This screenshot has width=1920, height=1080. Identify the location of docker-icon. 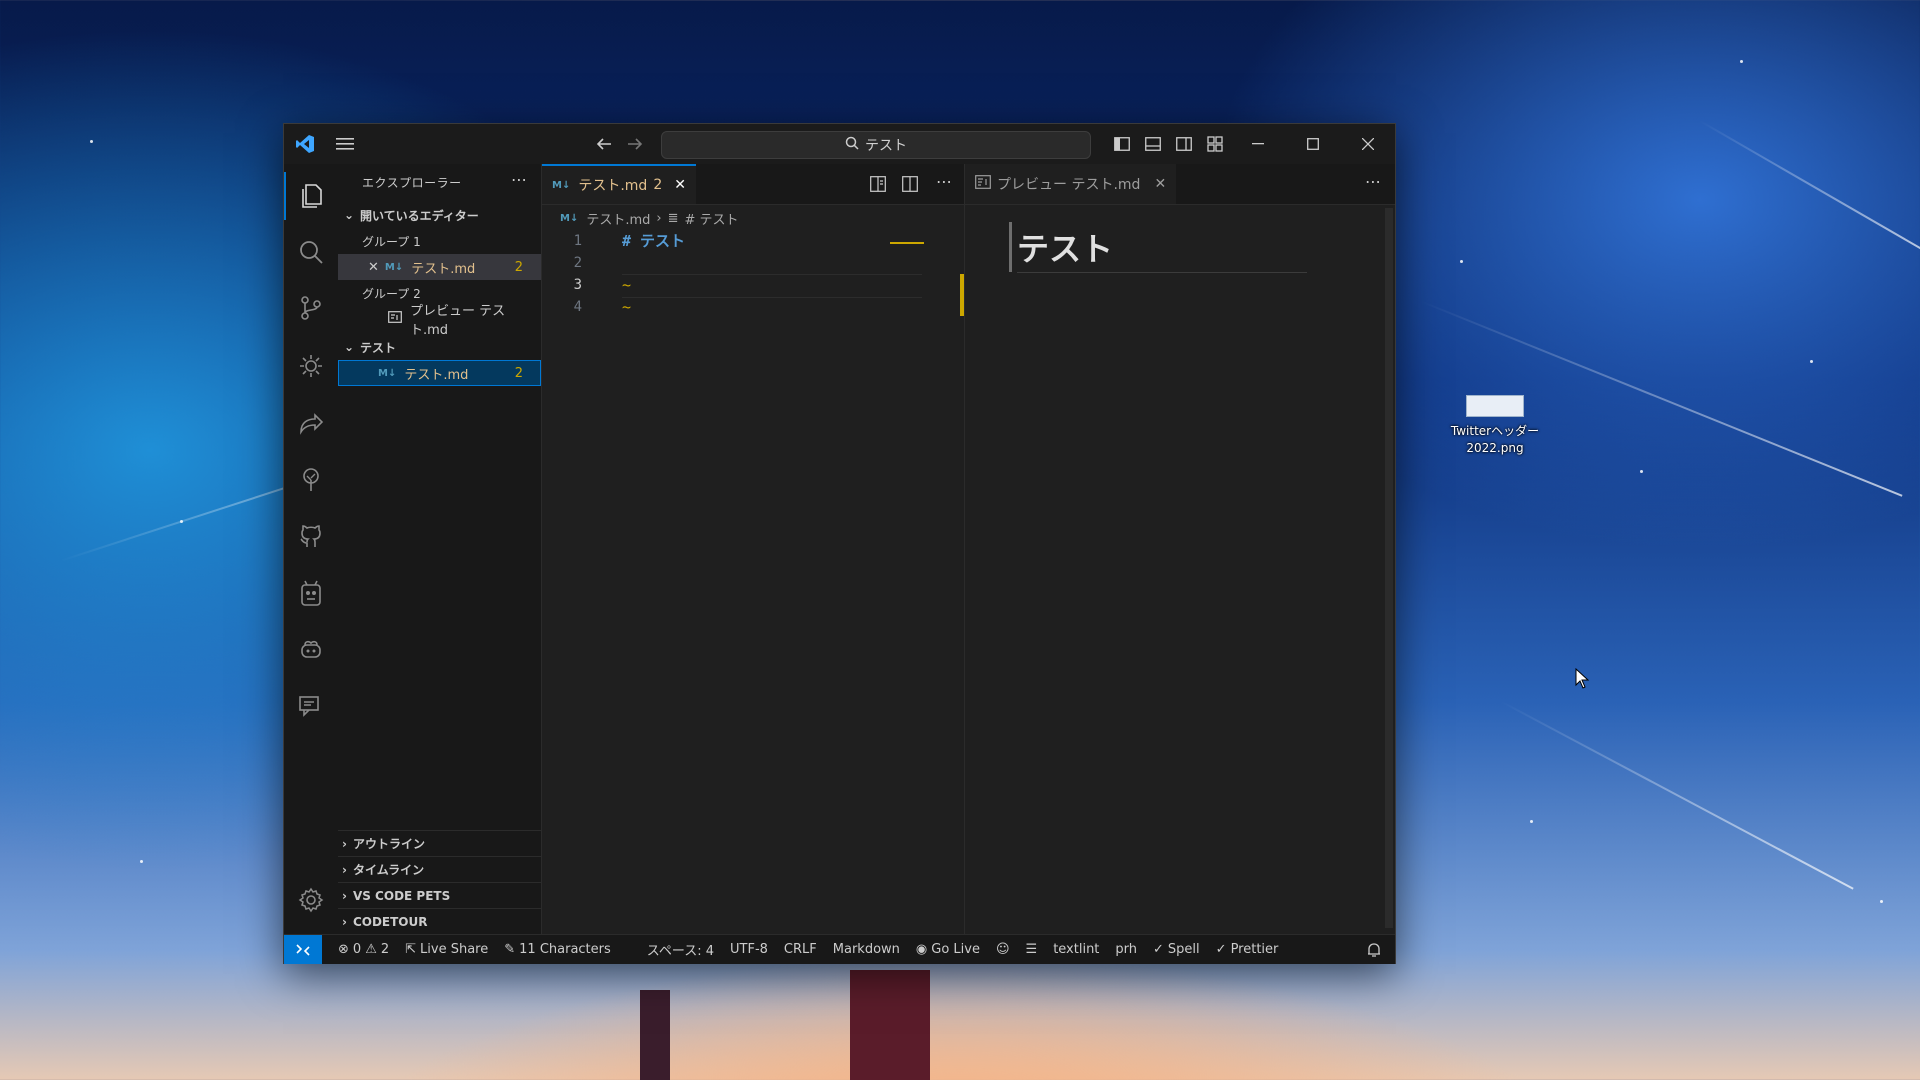
(311, 594).